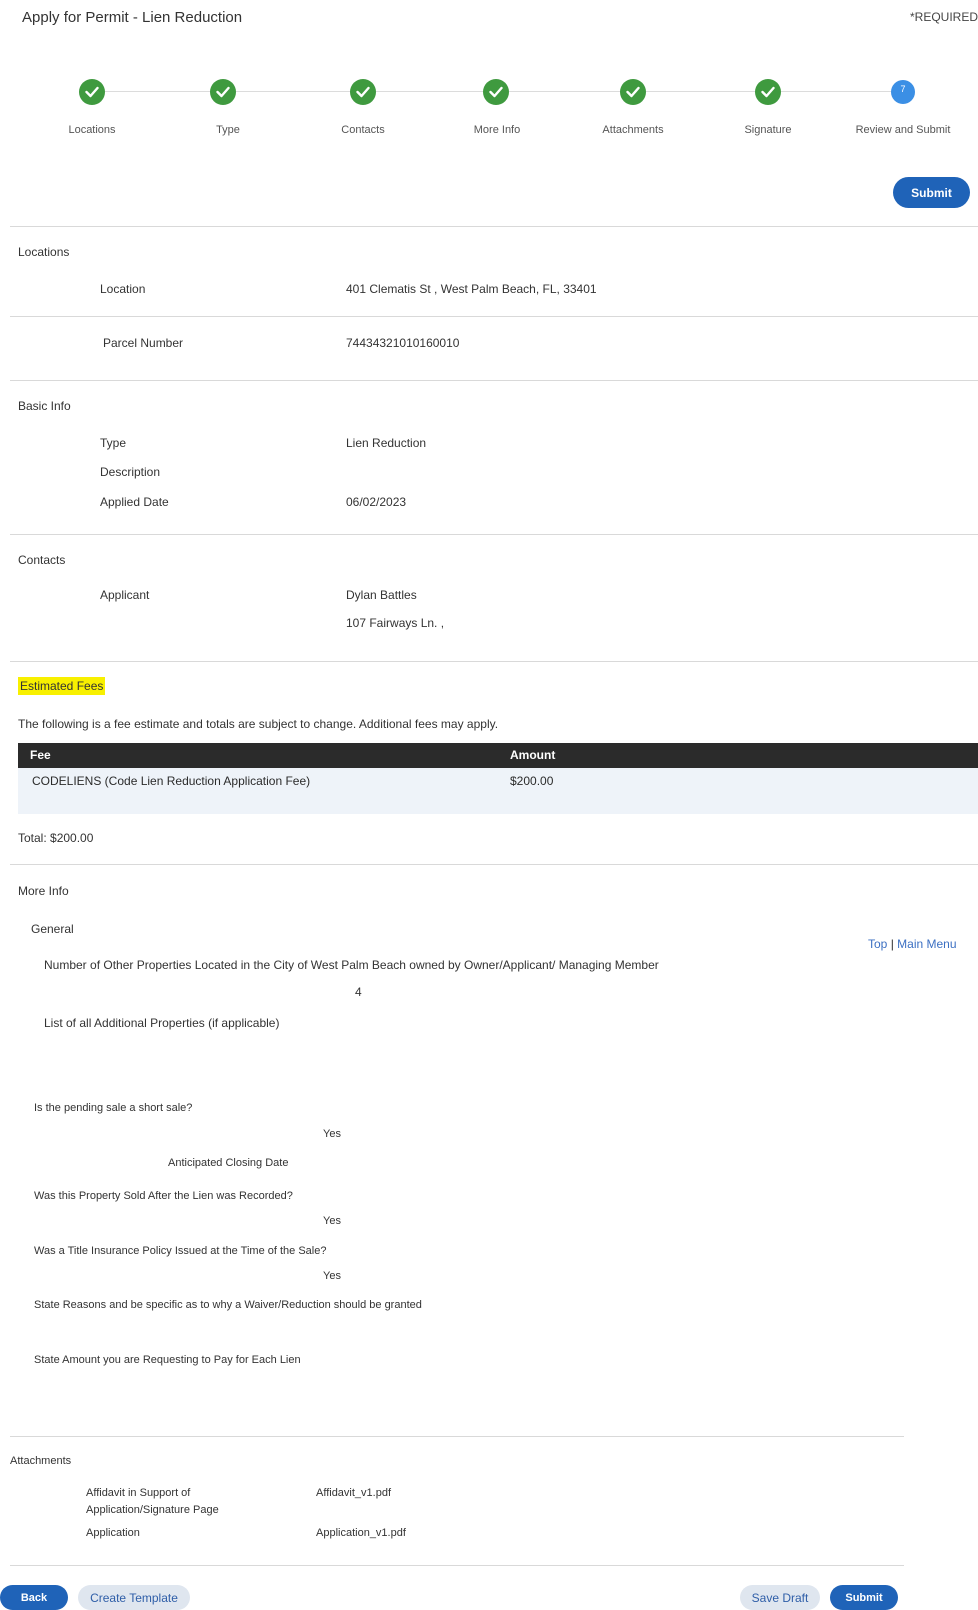  I want to click on main-menu-link: Main Menu, so click(926, 944).